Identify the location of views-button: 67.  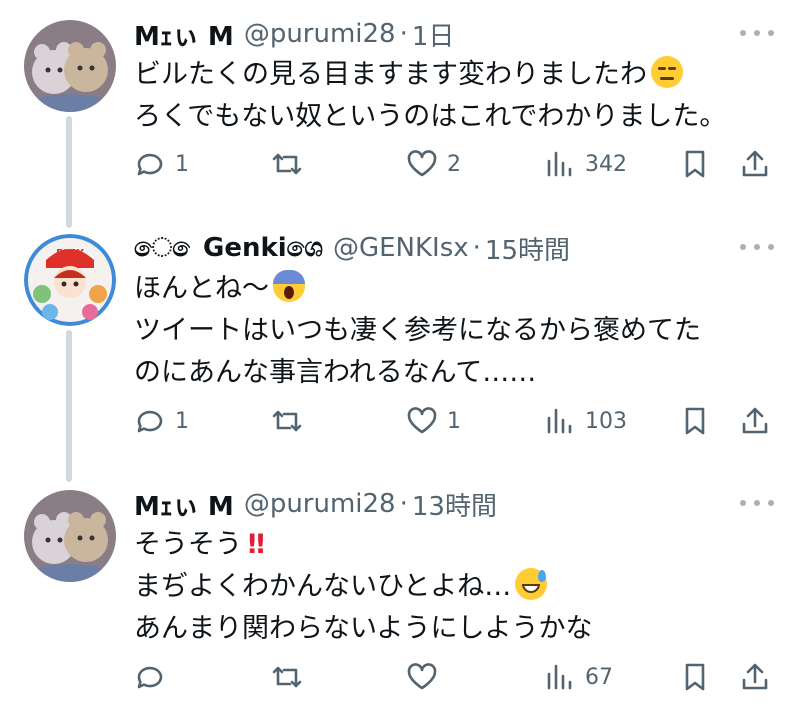
(578, 677).